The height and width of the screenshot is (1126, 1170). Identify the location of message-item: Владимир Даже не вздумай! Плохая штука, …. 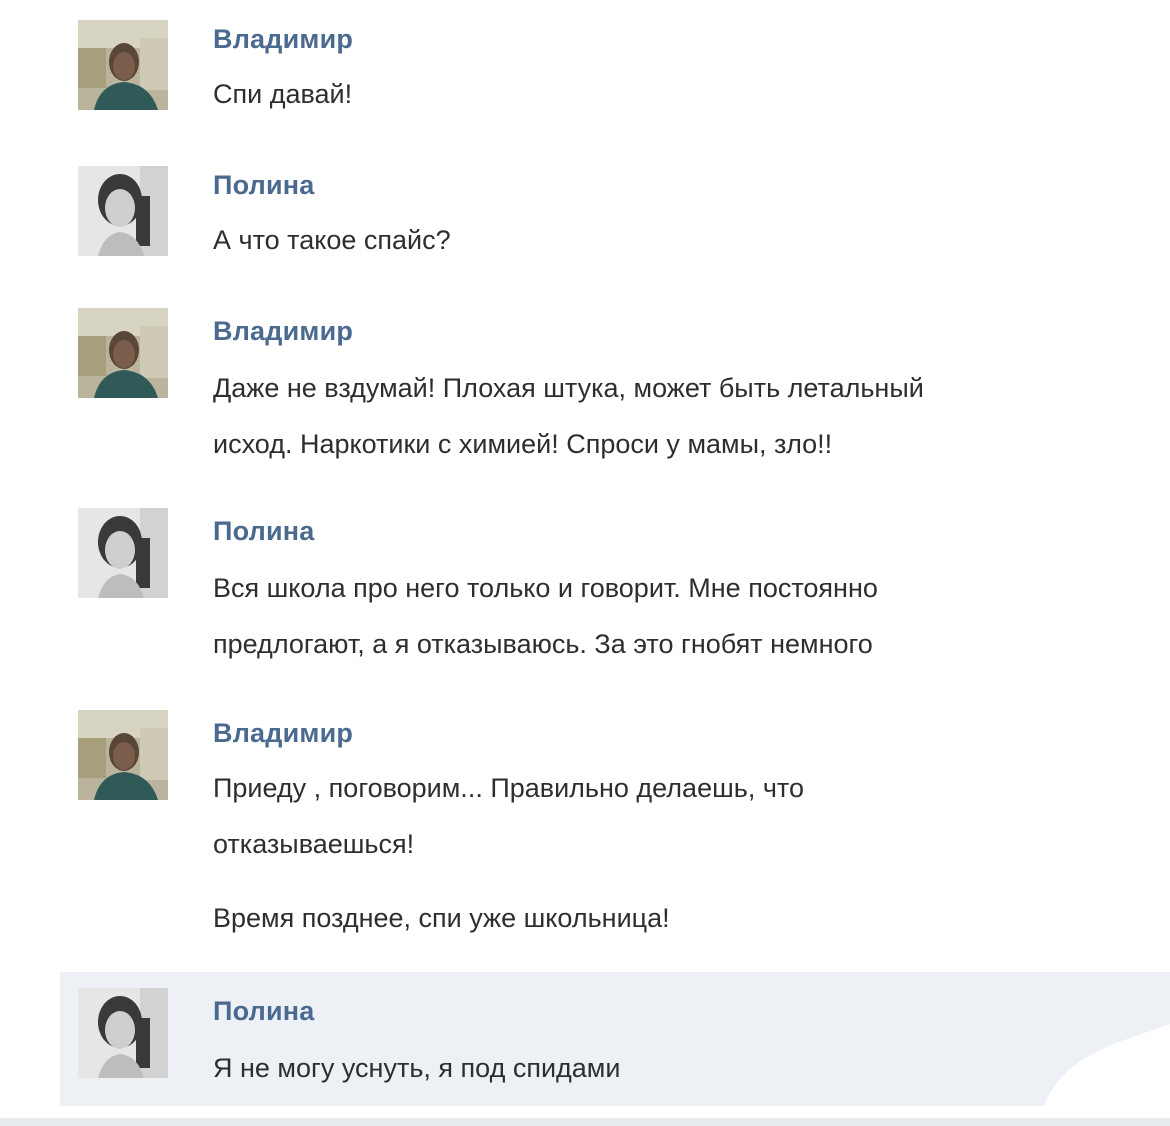
(615, 389).